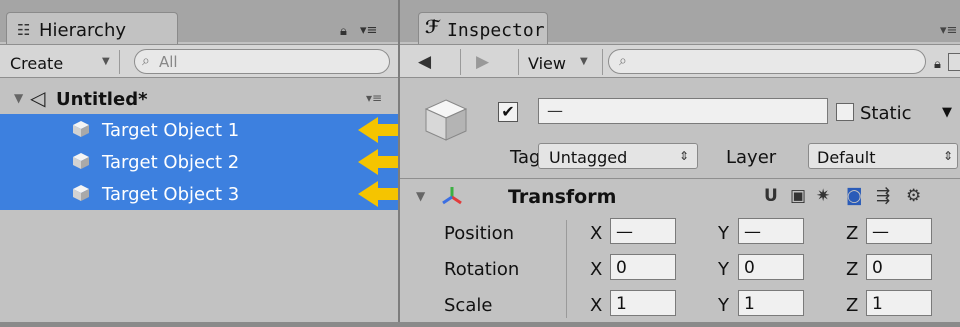 Image resolution: width=960 pixels, height=327 pixels. I want to click on scale-x-field: 1, so click(643, 303).